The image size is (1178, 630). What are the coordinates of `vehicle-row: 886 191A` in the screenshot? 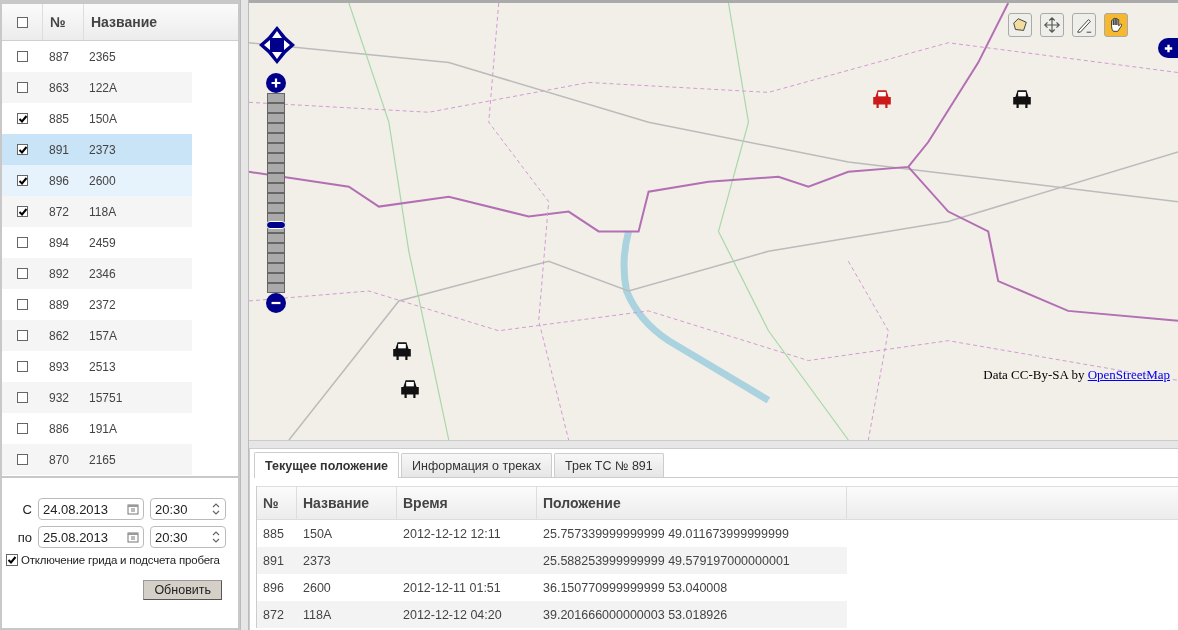 It's located at (97, 428).